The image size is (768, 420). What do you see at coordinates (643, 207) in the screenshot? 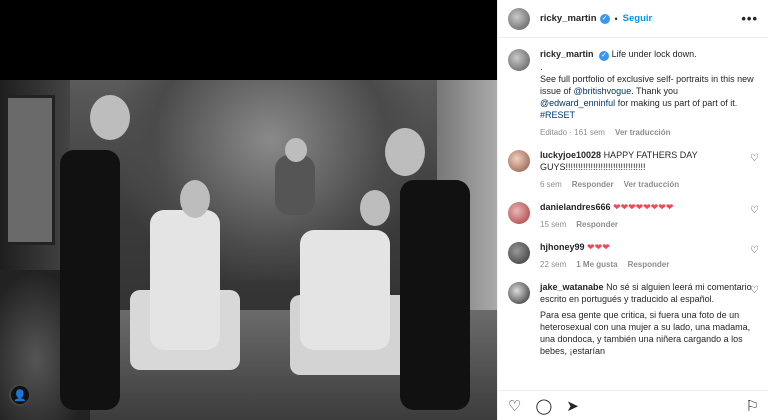
I see `comment-text: ❤❤❤❤❤❤❤❤` at bounding box center [643, 207].